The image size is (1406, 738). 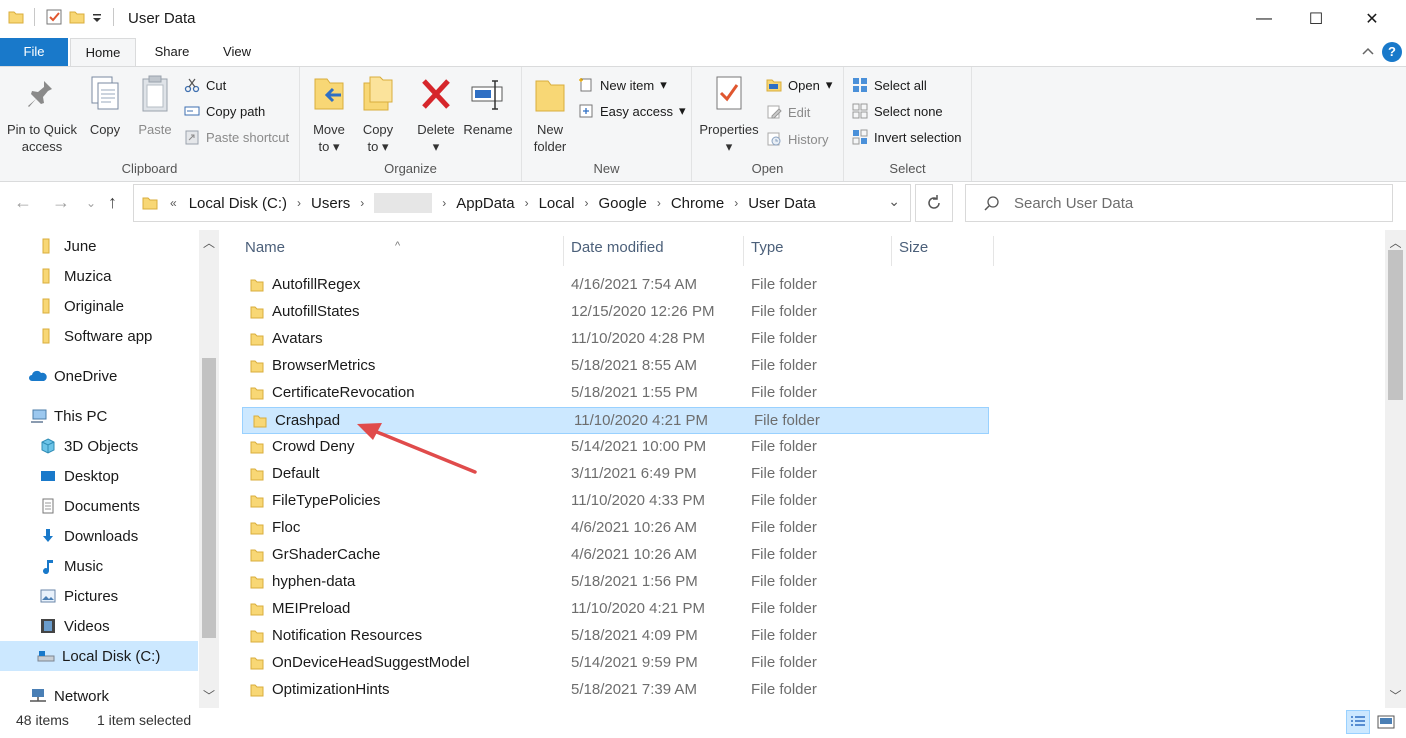 I want to click on open-button: Open ▾, so click(x=799, y=85).